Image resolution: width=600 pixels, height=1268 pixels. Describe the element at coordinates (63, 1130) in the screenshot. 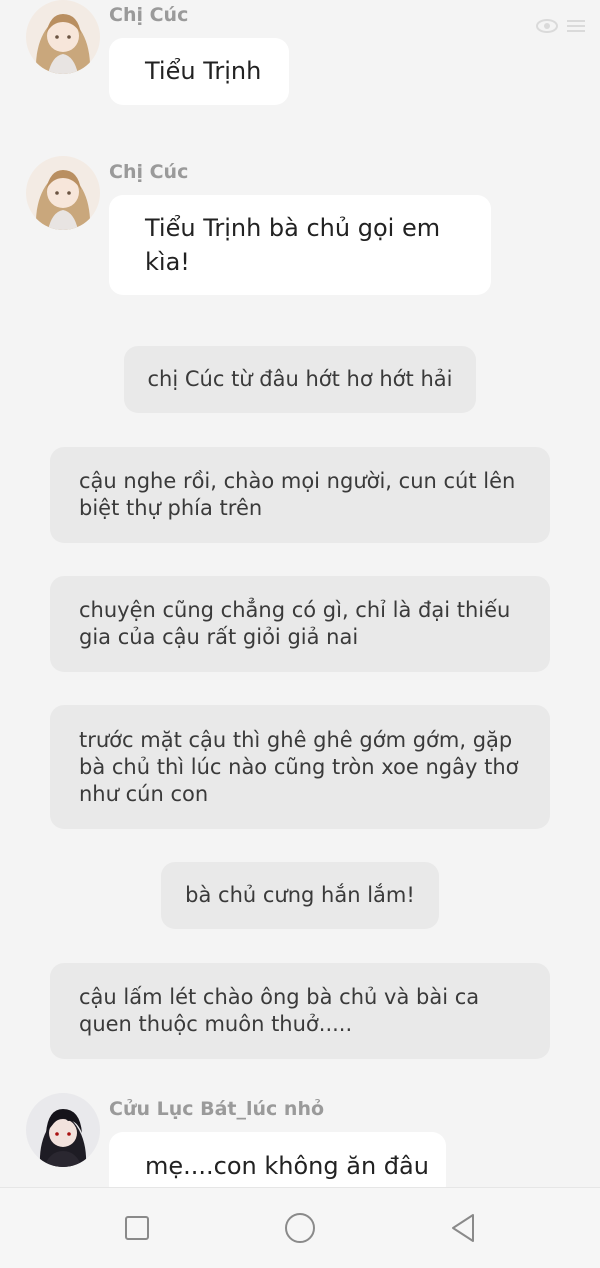

I see `avatar-cuu-luc-bat` at that location.